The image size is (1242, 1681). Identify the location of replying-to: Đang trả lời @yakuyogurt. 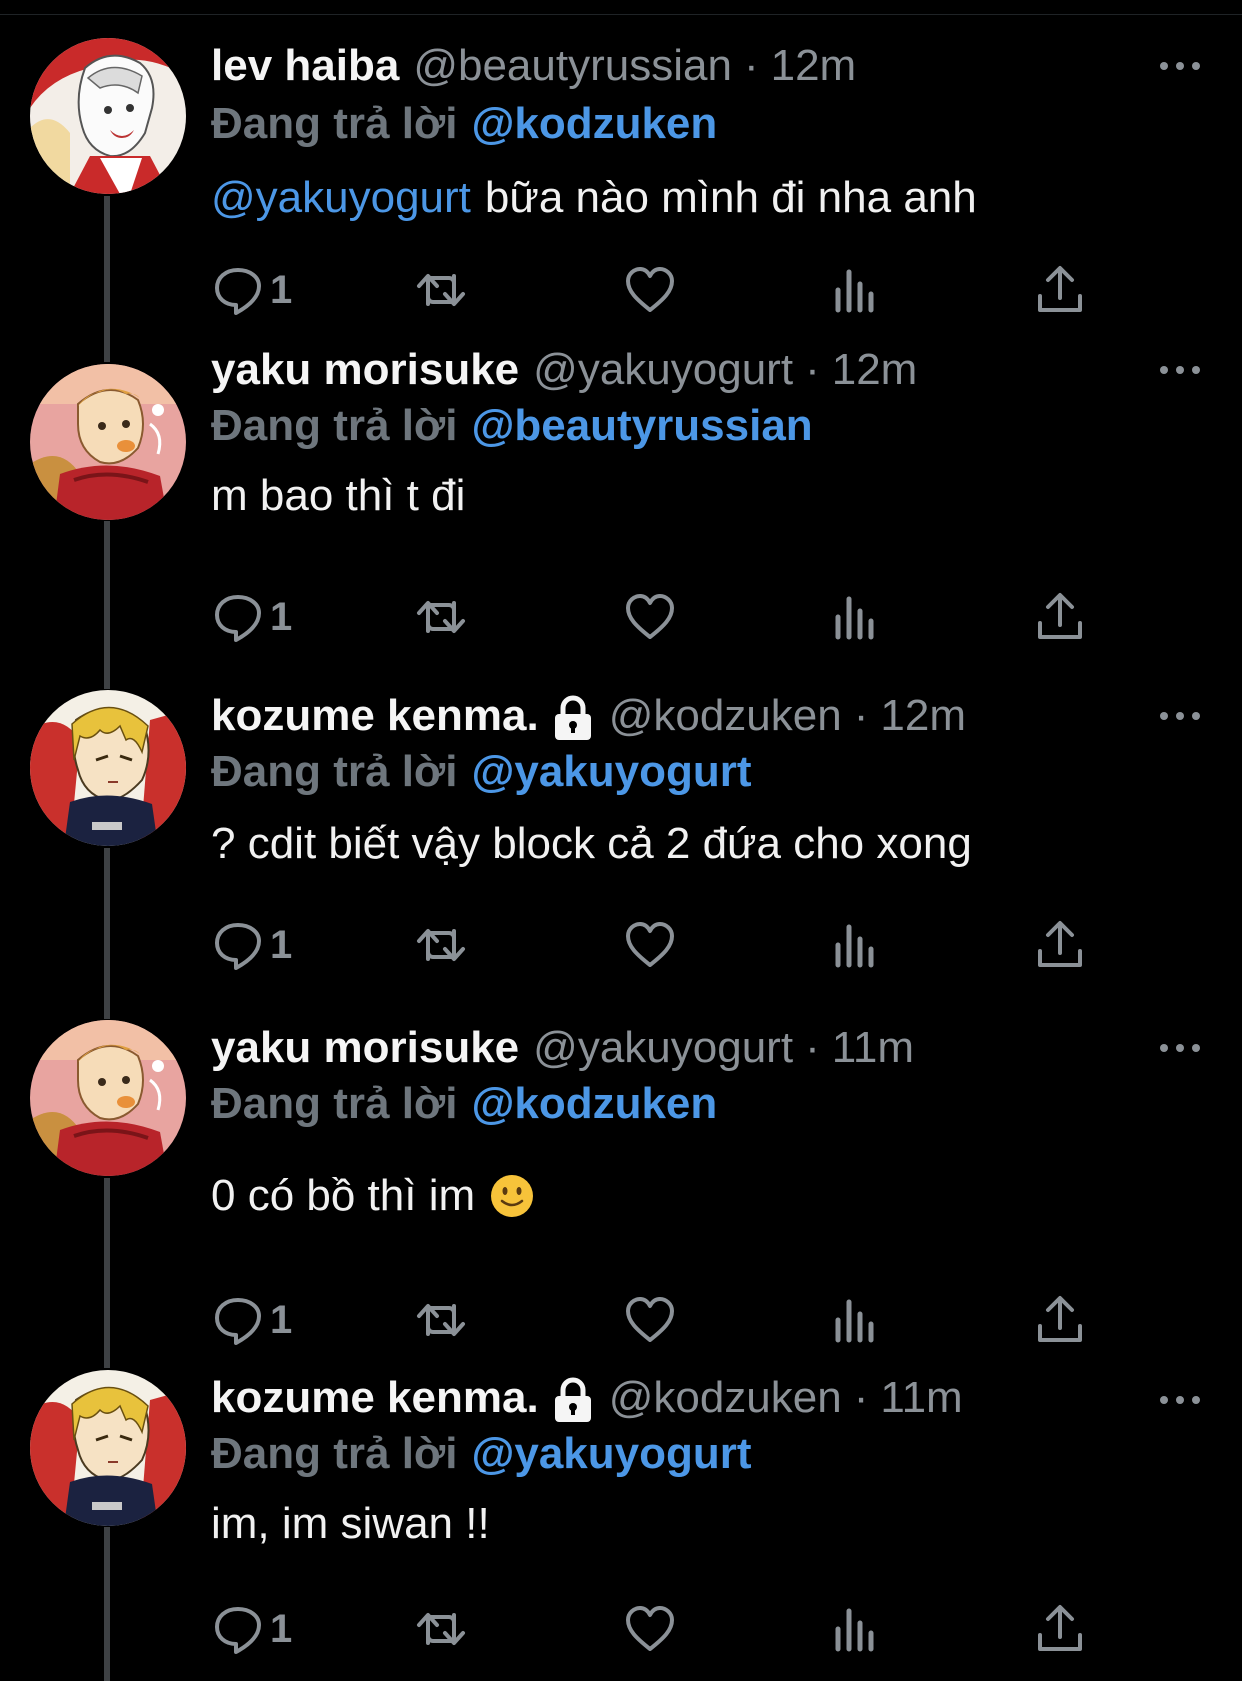
(481, 772).